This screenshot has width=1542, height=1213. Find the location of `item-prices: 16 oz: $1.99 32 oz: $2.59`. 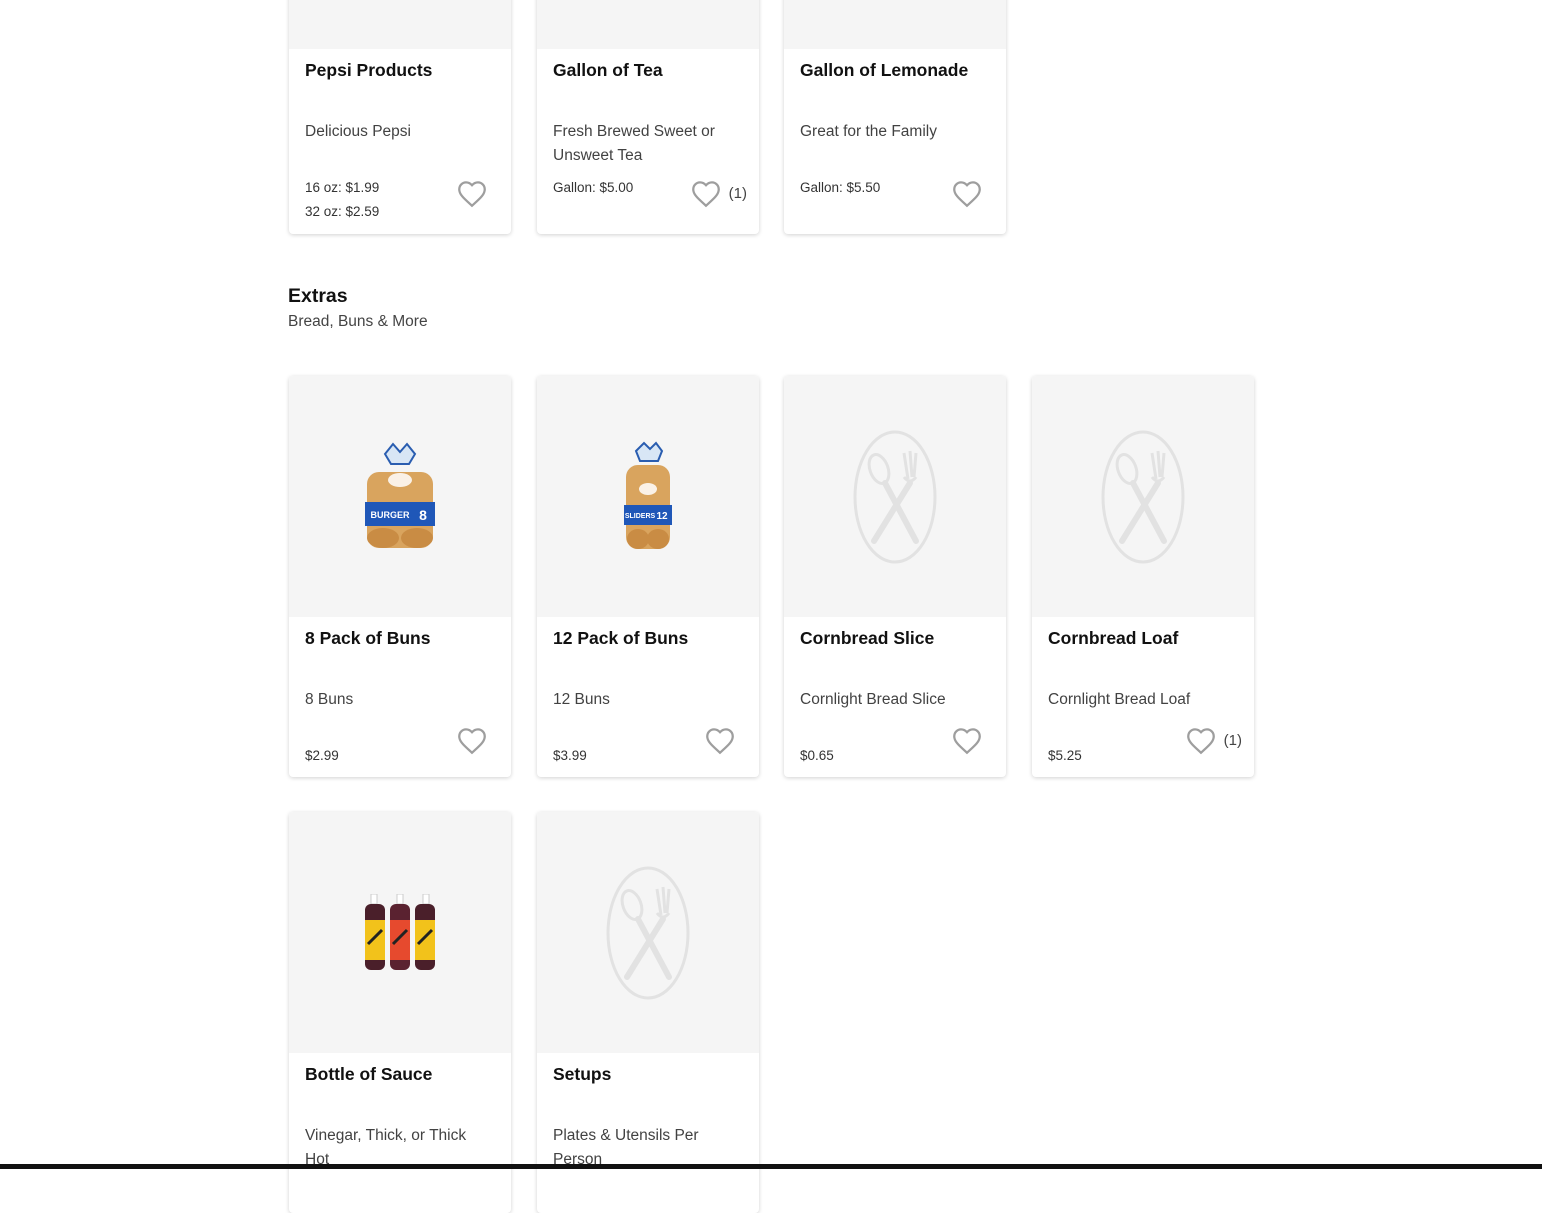

item-prices: 16 oz: $1.99 32 oz: $2.59 is located at coordinates (342, 200).